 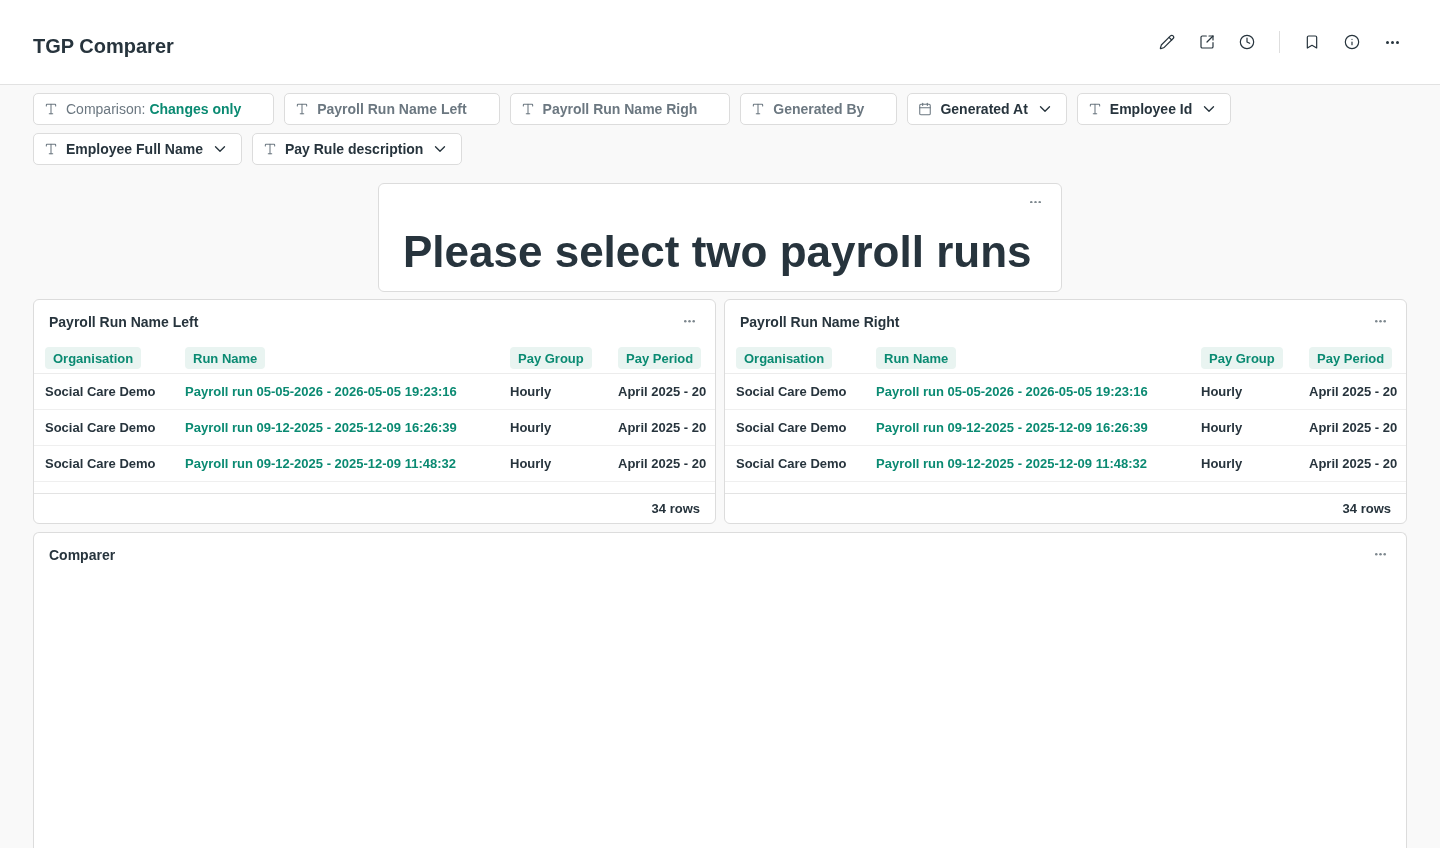 What do you see at coordinates (137, 149) in the screenshot?
I see `filter-button: Employee Full Name` at bounding box center [137, 149].